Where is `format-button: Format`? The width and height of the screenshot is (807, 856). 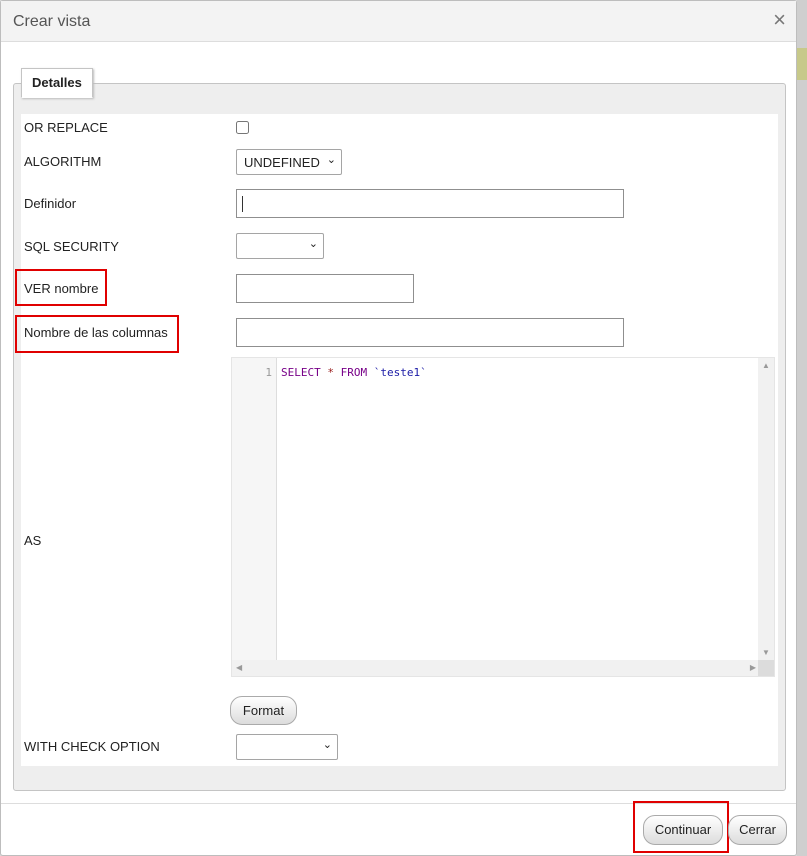 format-button: Format is located at coordinates (263, 710).